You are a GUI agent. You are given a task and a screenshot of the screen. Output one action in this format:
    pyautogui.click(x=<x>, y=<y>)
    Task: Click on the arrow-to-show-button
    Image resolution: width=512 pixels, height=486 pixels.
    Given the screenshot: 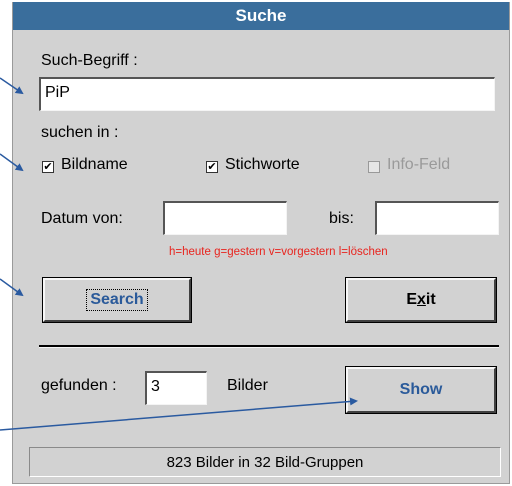 What is the action you would take?
    pyautogui.click(x=179, y=414)
    